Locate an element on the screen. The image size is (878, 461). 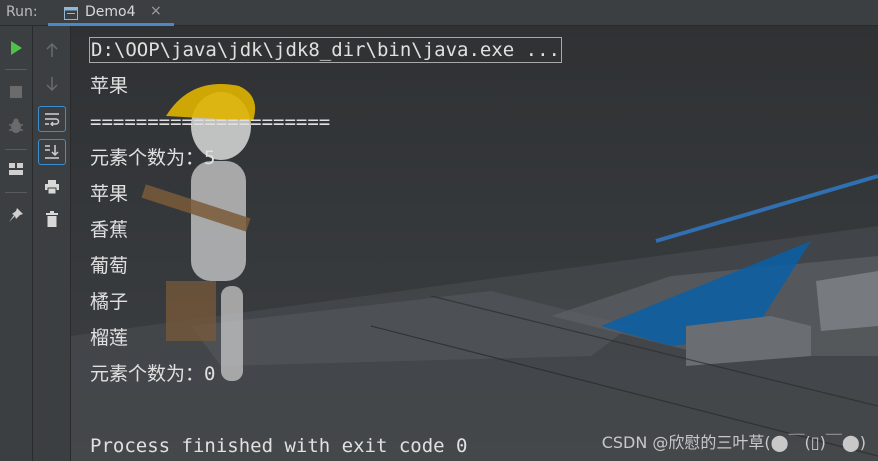
up-arrow-icon is located at coordinates (52, 50).